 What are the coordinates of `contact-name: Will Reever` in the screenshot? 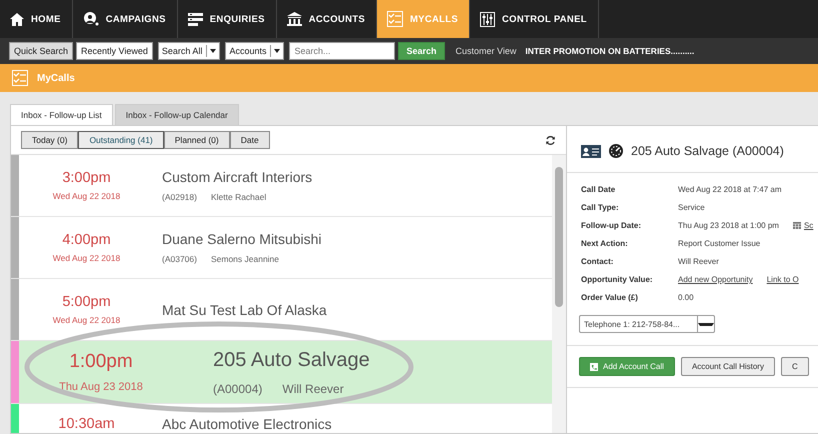 It's located at (313, 389).